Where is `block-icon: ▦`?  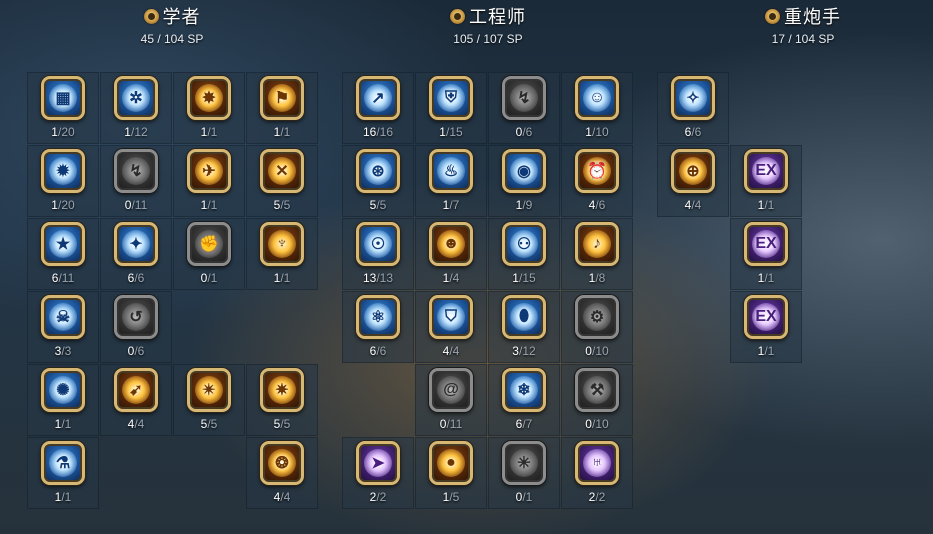
block-icon: ▦ is located at coordinates (63, 98).